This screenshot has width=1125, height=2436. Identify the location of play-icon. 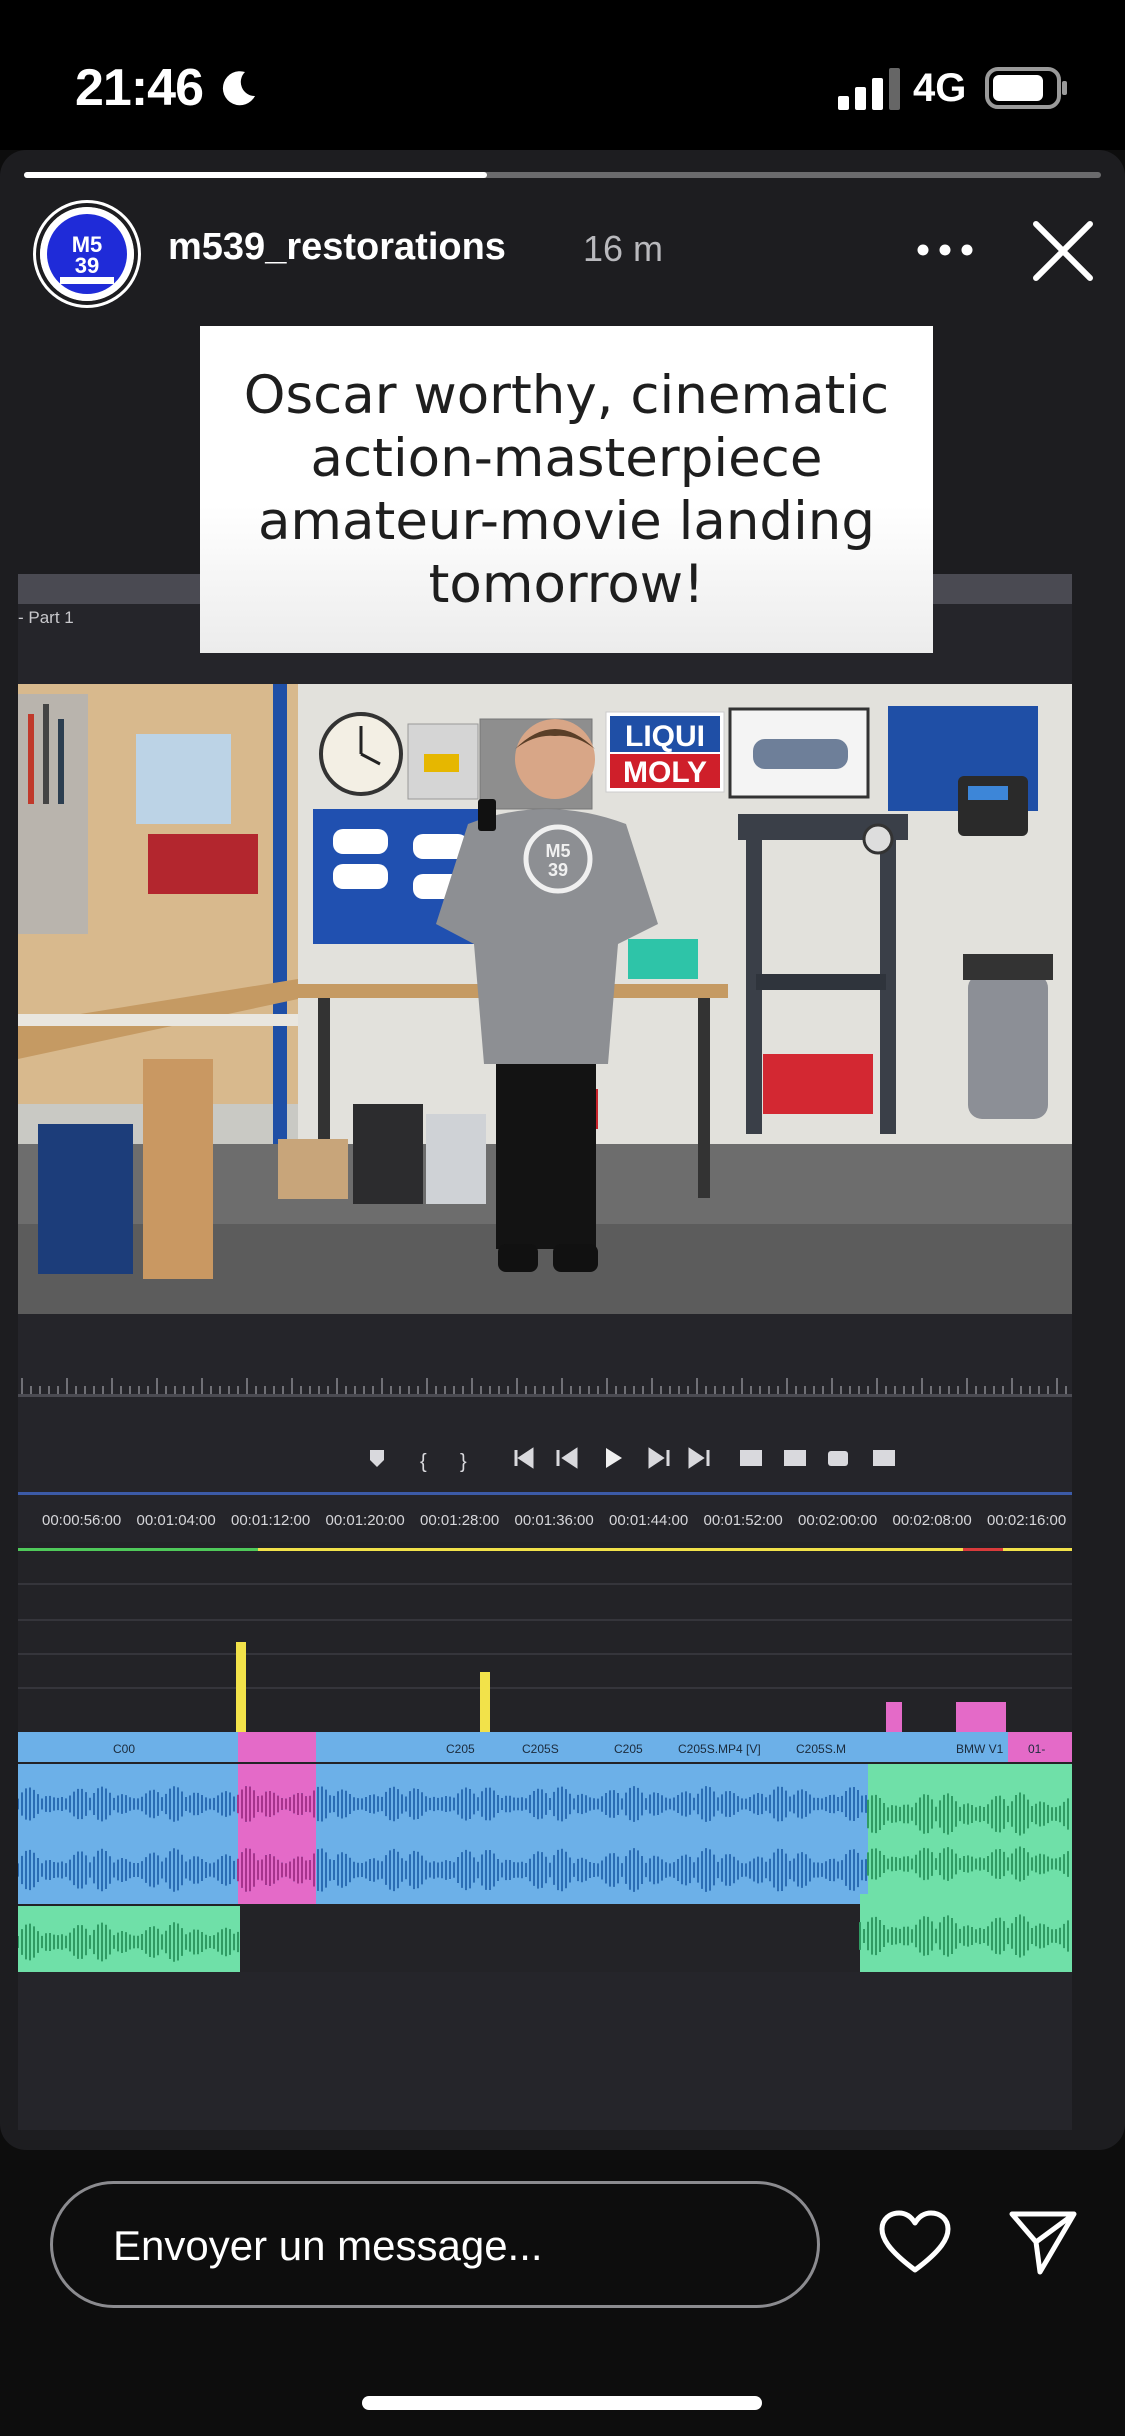
(614, 1458).